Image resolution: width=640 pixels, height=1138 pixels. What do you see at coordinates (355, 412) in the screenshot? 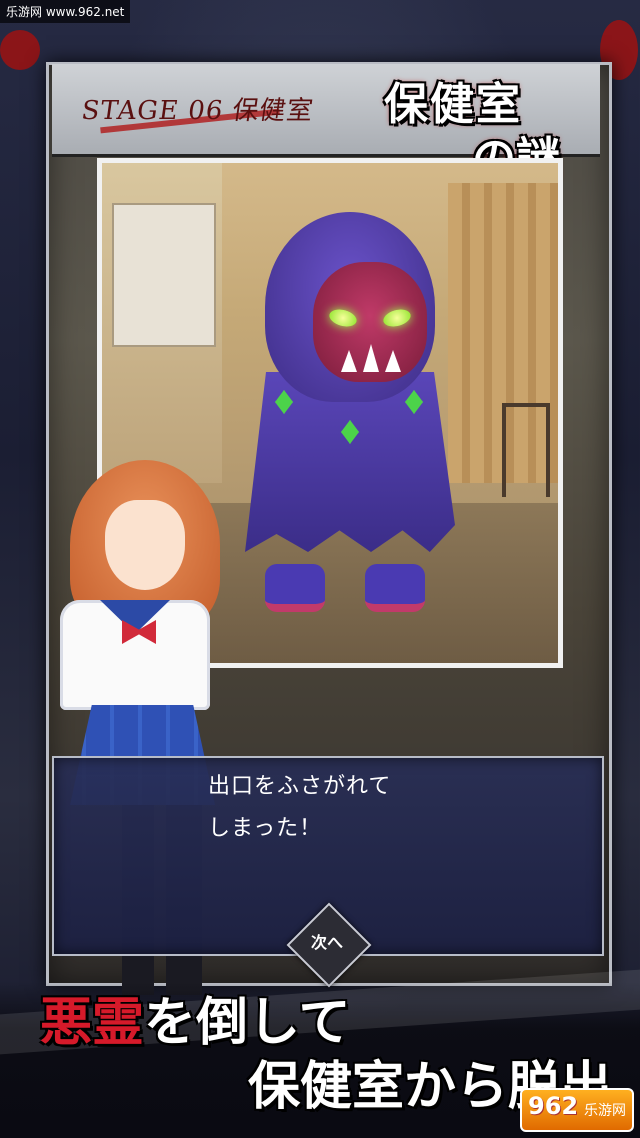
I see `monster-character` at bounding box center [355, 412].